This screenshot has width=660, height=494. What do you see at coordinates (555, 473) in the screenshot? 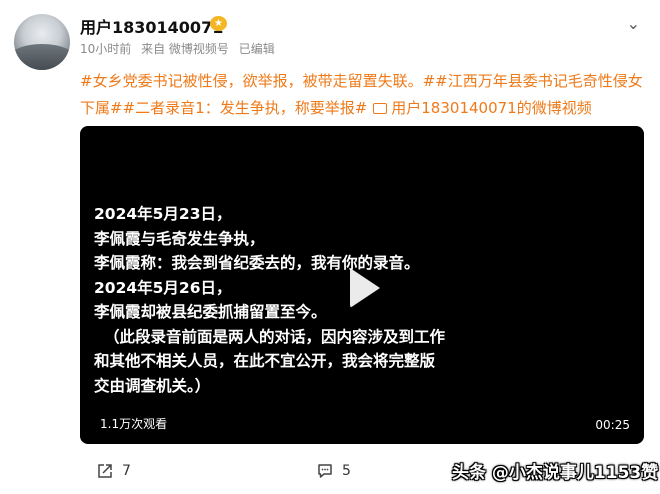
I see `watermark: 头条 @小杰说事儿1153赞` at bounding box center [555, 473].